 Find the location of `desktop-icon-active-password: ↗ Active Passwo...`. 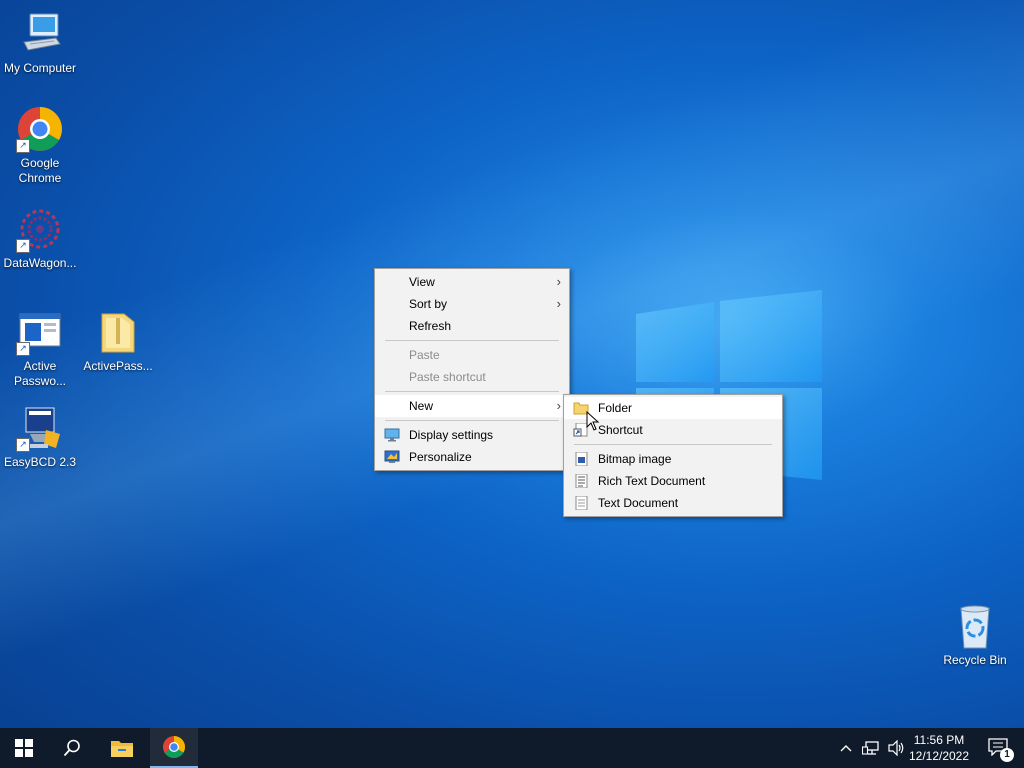

desktop-icon-active-password: ↗ Active Passwo... is located at coordinates (40, 348).